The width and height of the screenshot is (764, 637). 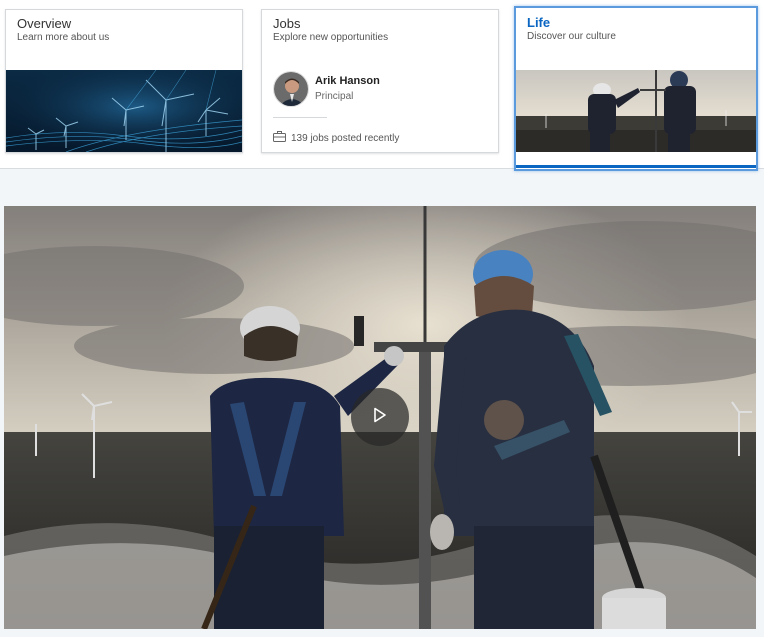 What do you see at coordinates (571, 36) in the screenshot?
I see `tab-life-subtitle: Discover our culture` at bounding box center [571, 36].